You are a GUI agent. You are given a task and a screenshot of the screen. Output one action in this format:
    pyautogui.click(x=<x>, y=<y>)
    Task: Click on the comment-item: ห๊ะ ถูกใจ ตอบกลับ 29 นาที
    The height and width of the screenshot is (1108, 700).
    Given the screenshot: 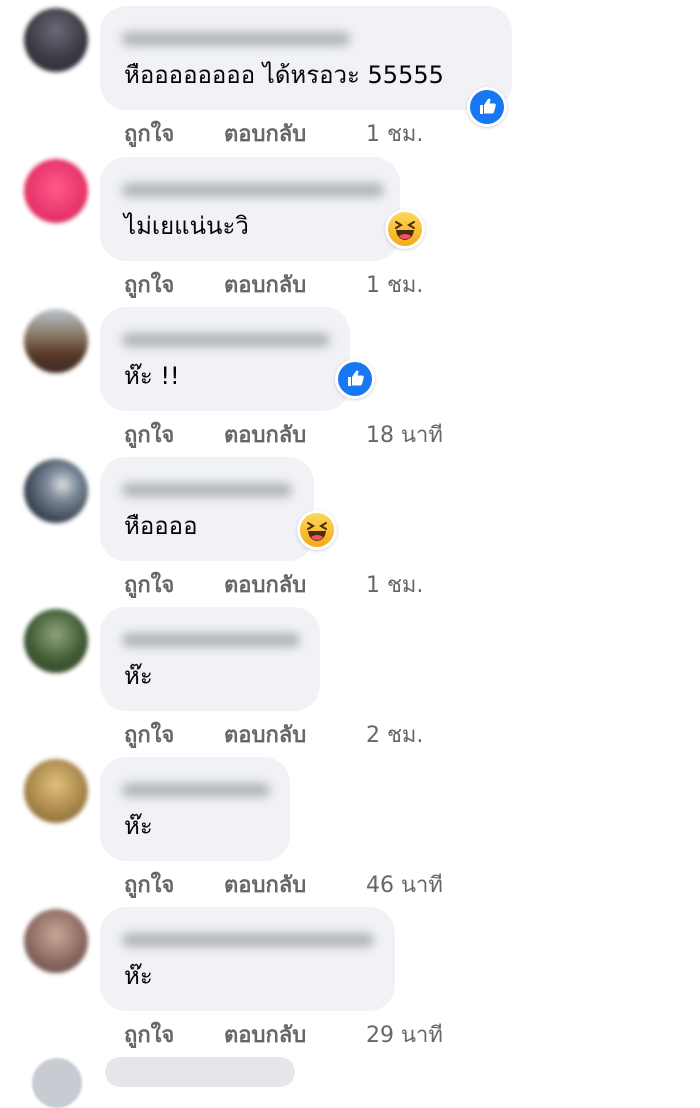 What is the action you would take?
    pyautogui.click(x=350, y=983)
    